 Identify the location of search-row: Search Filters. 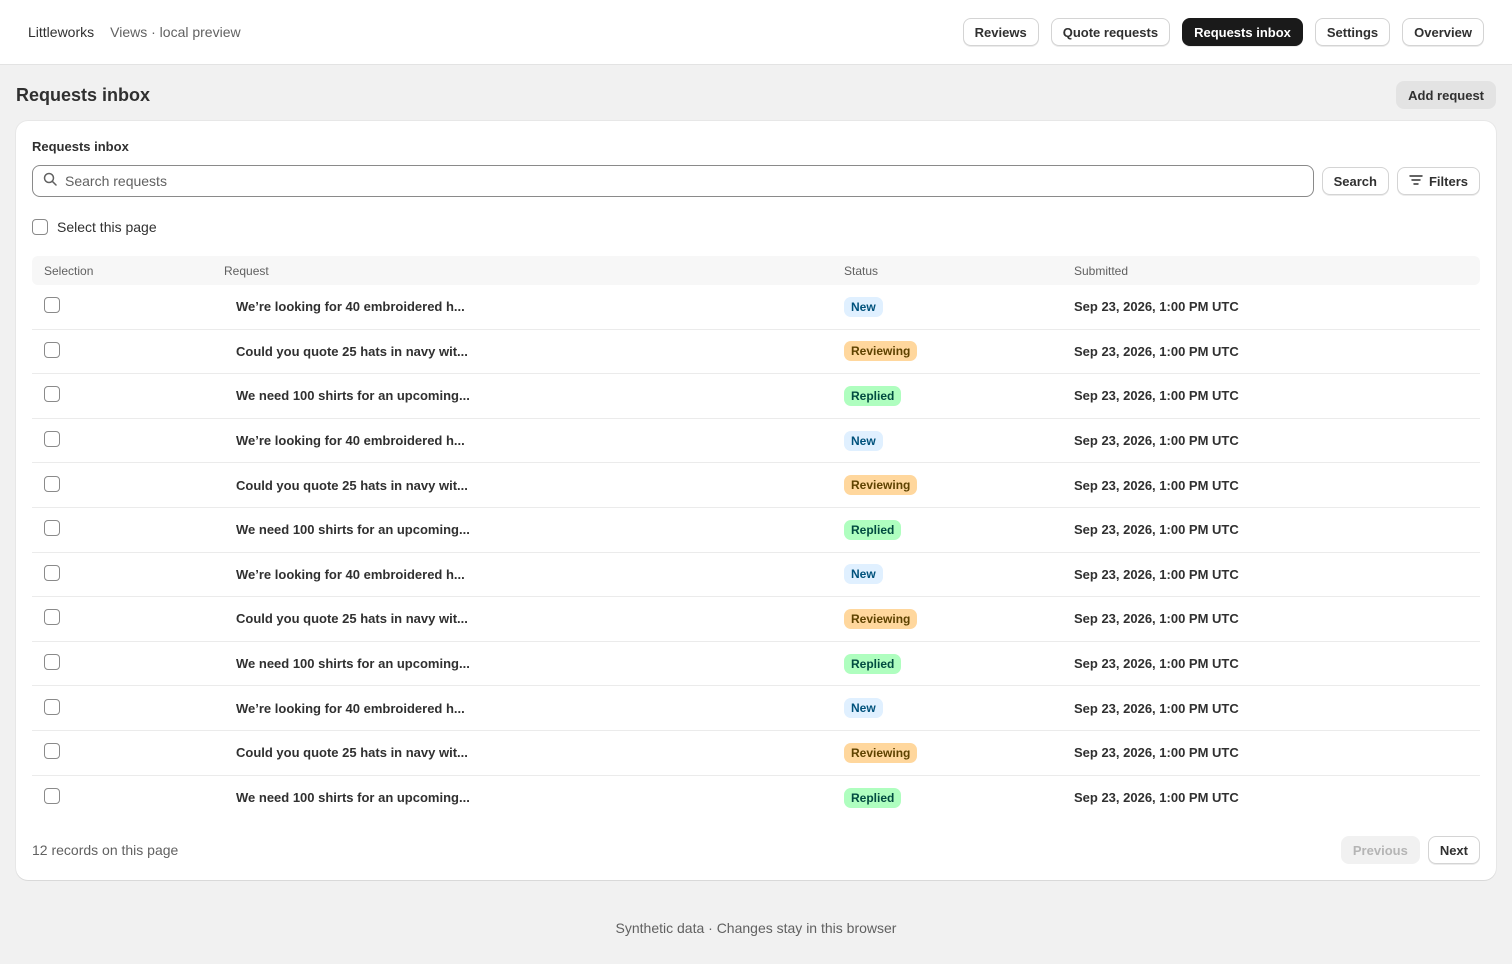
(756, 181).